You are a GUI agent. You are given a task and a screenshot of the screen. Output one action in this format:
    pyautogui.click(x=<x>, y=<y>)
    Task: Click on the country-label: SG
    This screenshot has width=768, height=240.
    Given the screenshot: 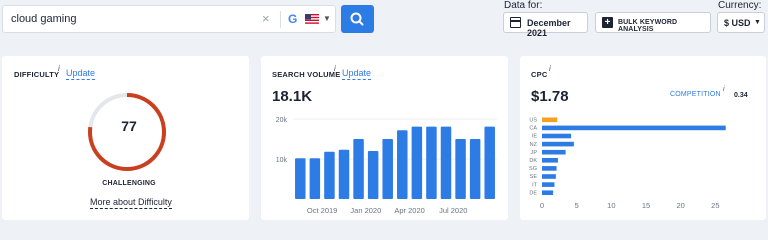 What is the action you would take?
    pyautogui.click(x=533, y=169)
    